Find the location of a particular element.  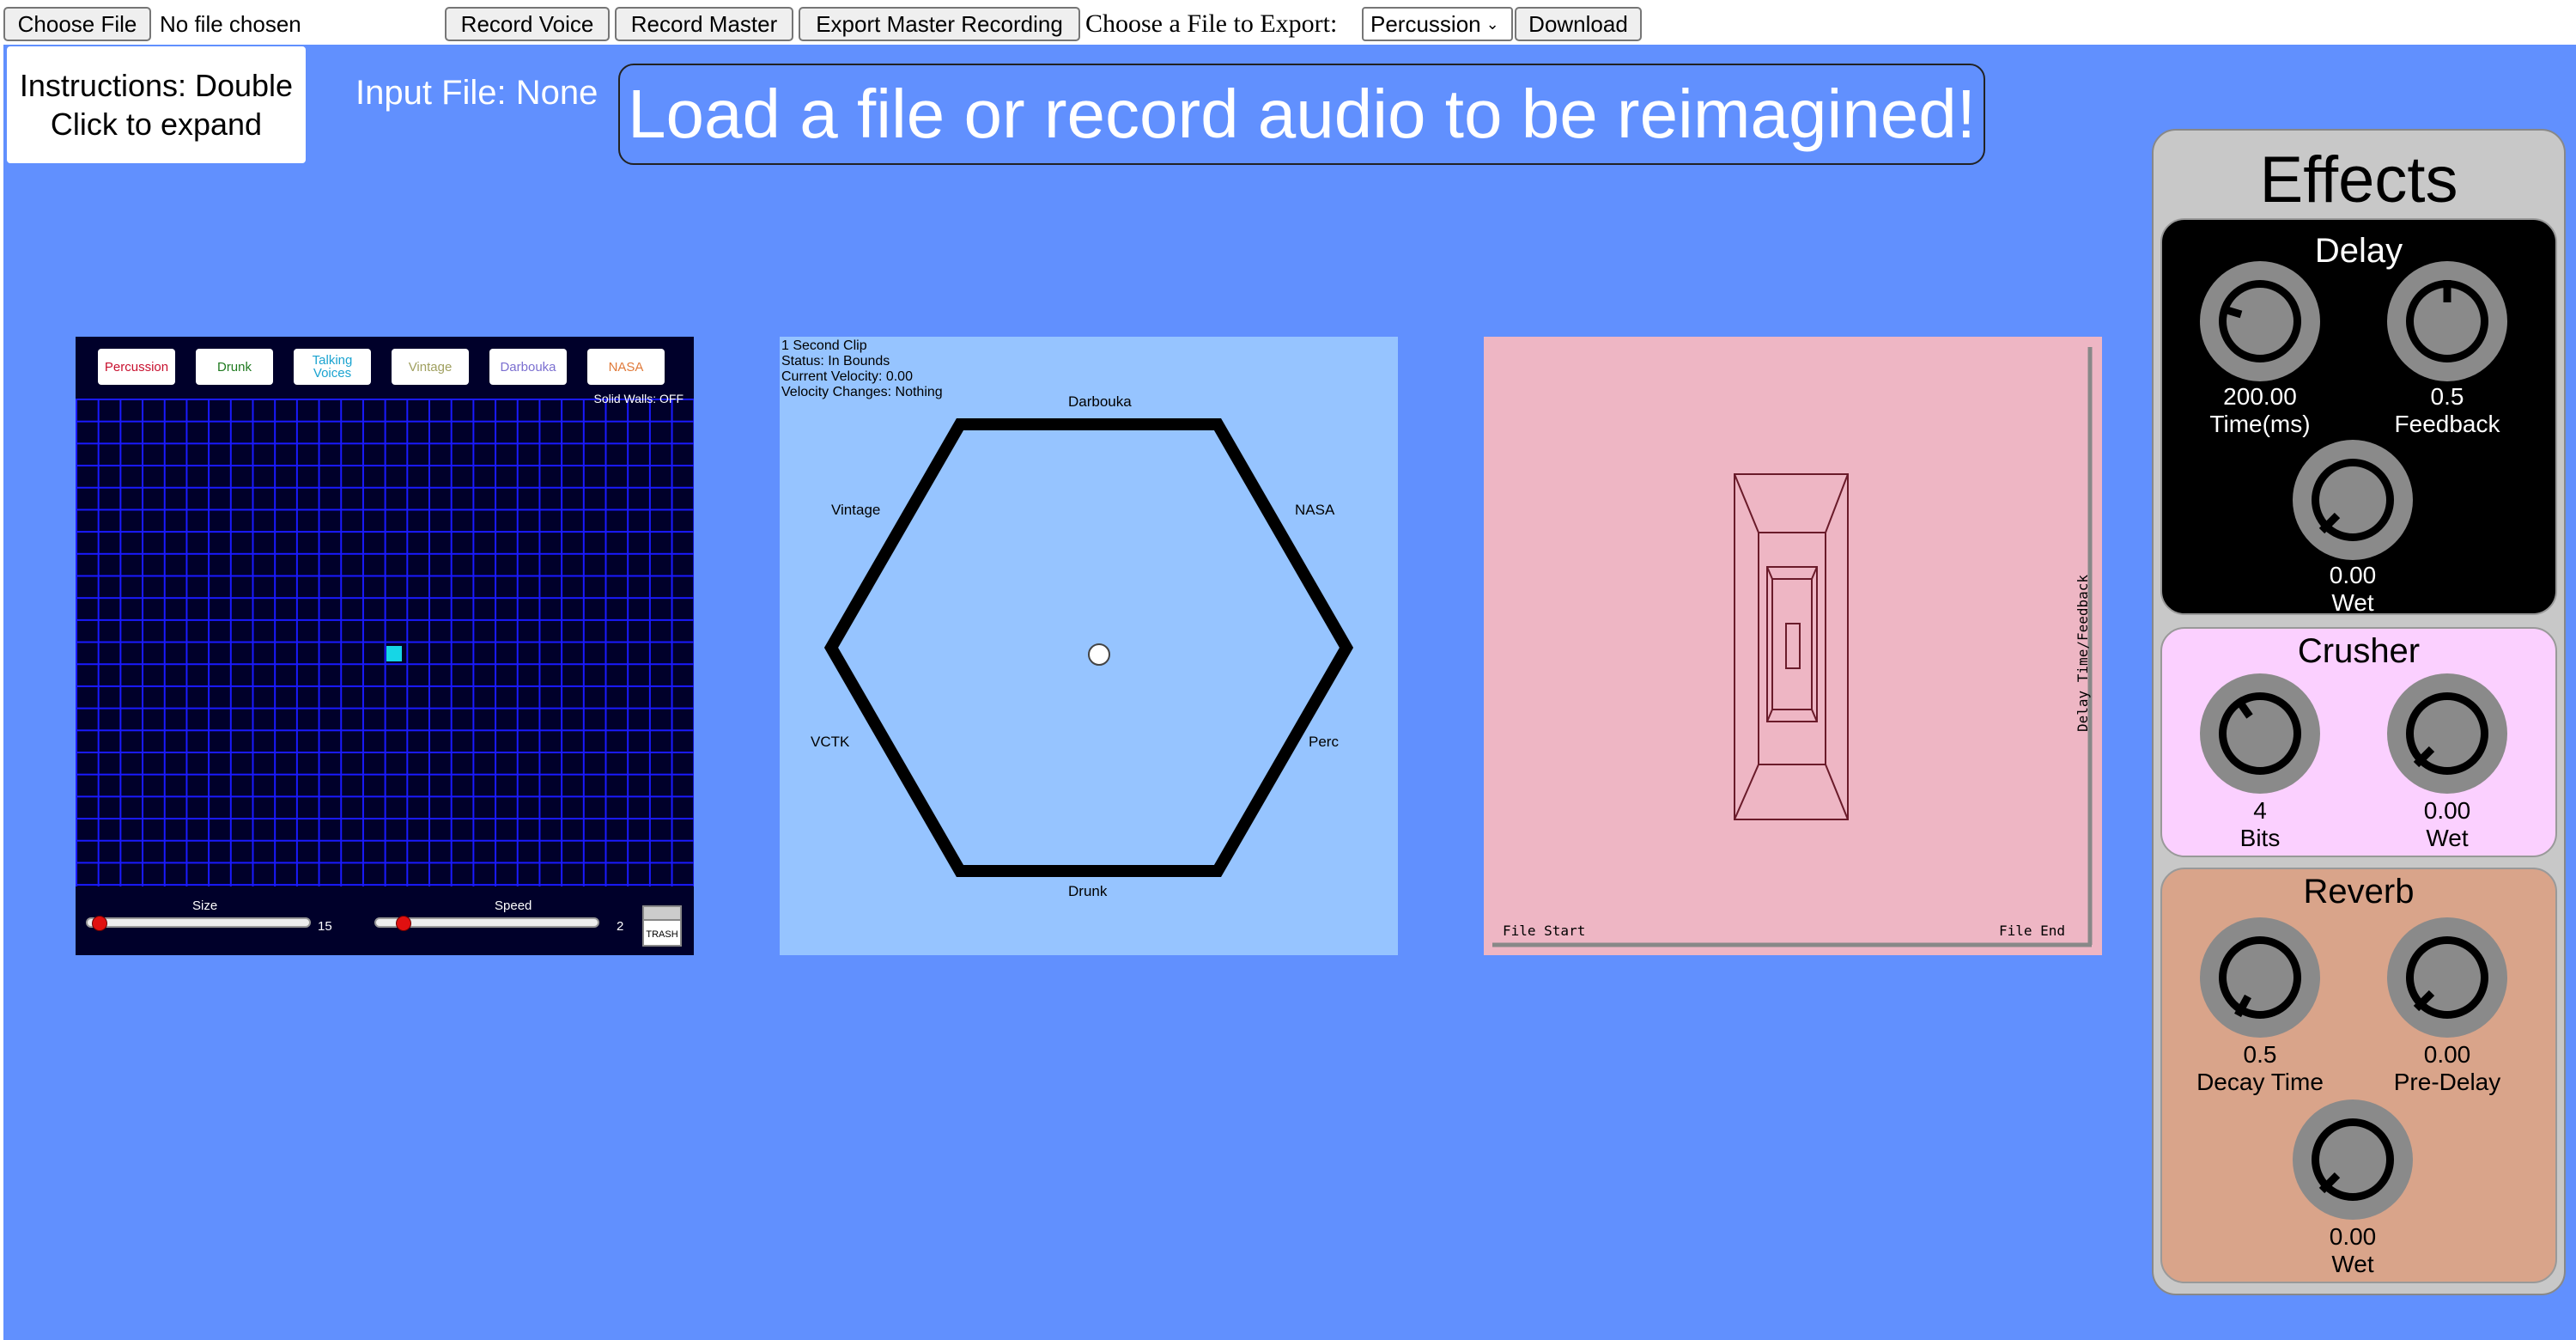

sample-button-nasa: NASA is located at coordinates (626, 367).